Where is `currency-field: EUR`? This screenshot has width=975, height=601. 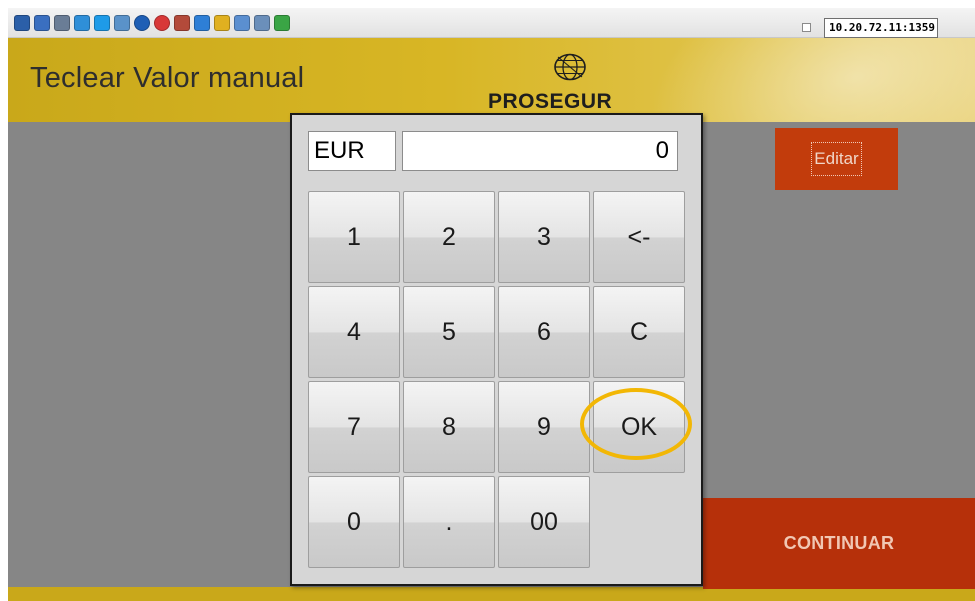 currency-field: EUR is located at coordinates (352, 151).